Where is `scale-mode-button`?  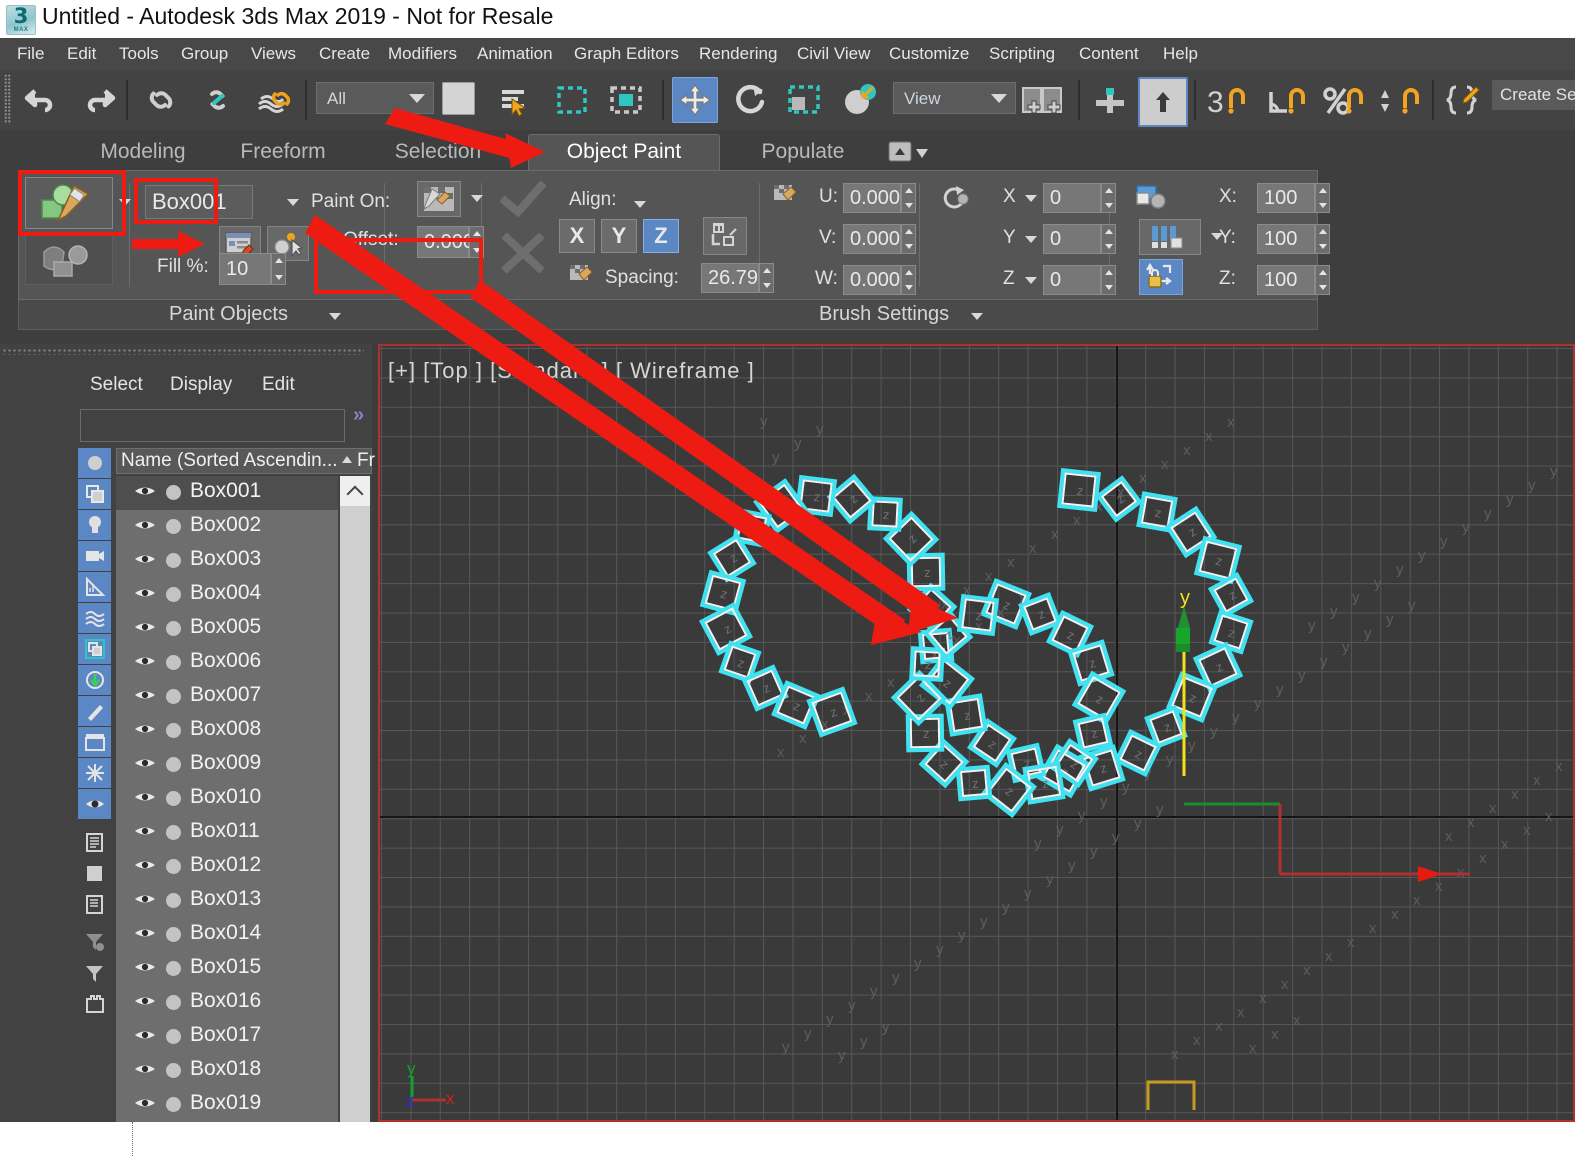 scale-mode-button is located at coordinates (1170, 237).